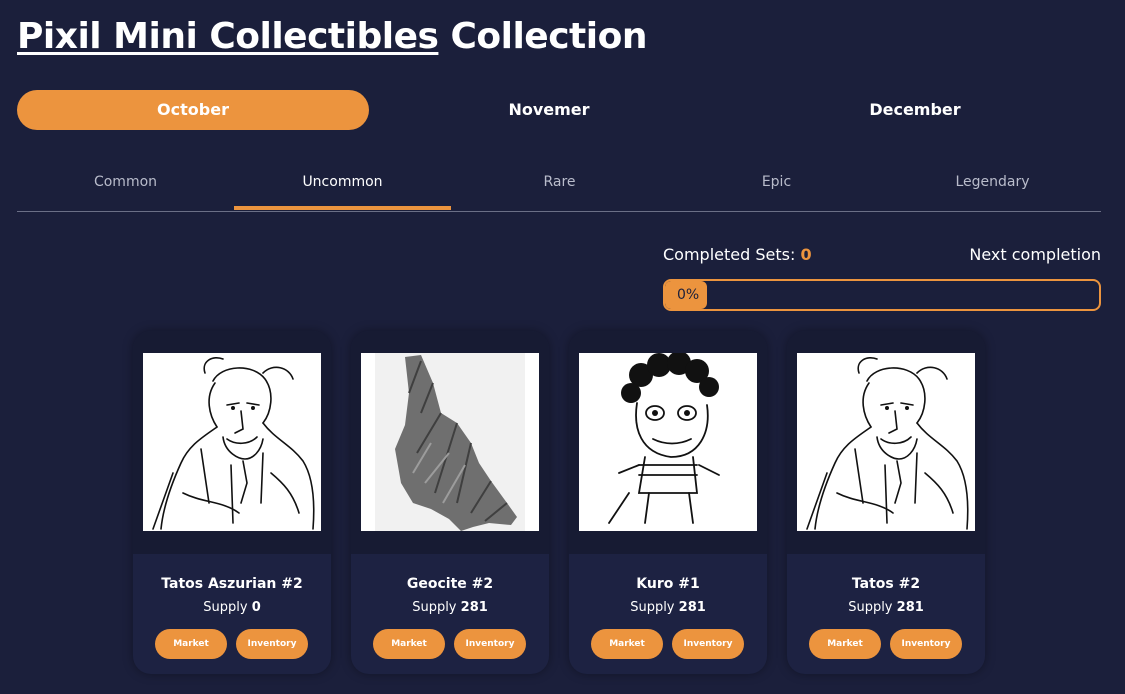  What do you see at coordinates (256, 607) in the screenshot?
I see `supply-value: 0` at bounding box center [256, 607].